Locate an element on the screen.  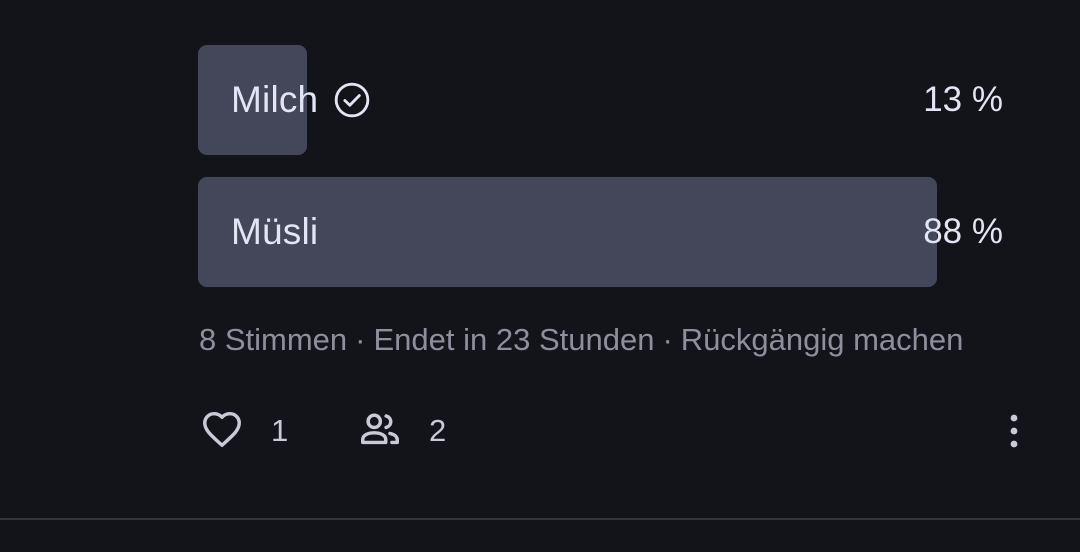
heart-icon is located at coordinates (222, 431).